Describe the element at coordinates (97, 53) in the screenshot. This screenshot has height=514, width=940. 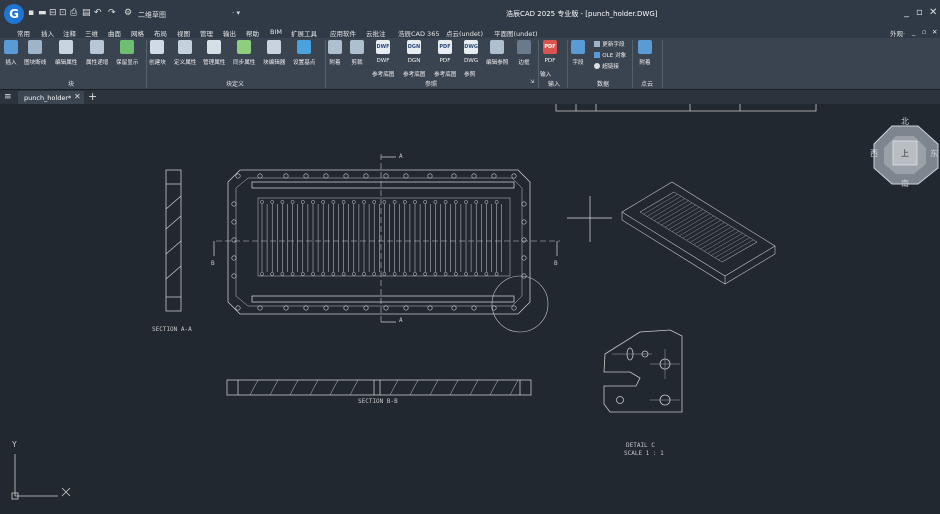
I see `attribute-increment-button: 属性递增` at that location.